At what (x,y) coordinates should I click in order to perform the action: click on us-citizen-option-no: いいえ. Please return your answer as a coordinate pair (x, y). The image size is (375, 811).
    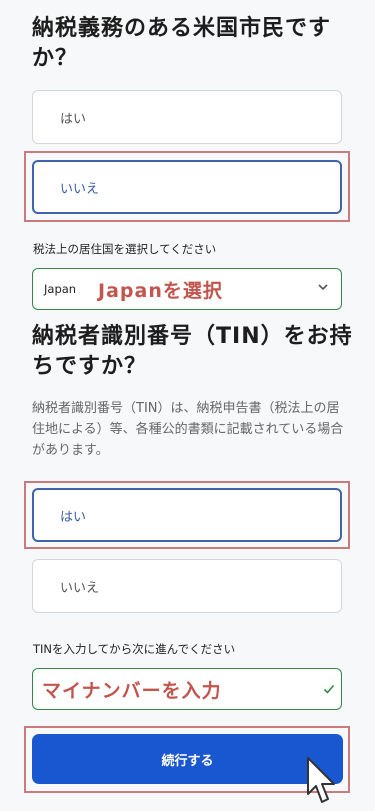
    Looking at the image, I should click on (187, 187).